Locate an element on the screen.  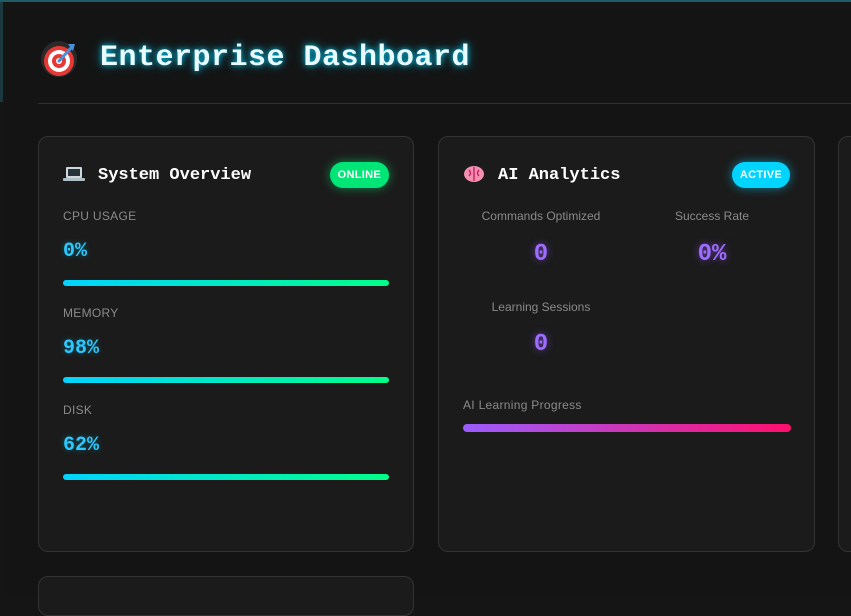
partial-card-bottom is located at coordinates (226, 596).